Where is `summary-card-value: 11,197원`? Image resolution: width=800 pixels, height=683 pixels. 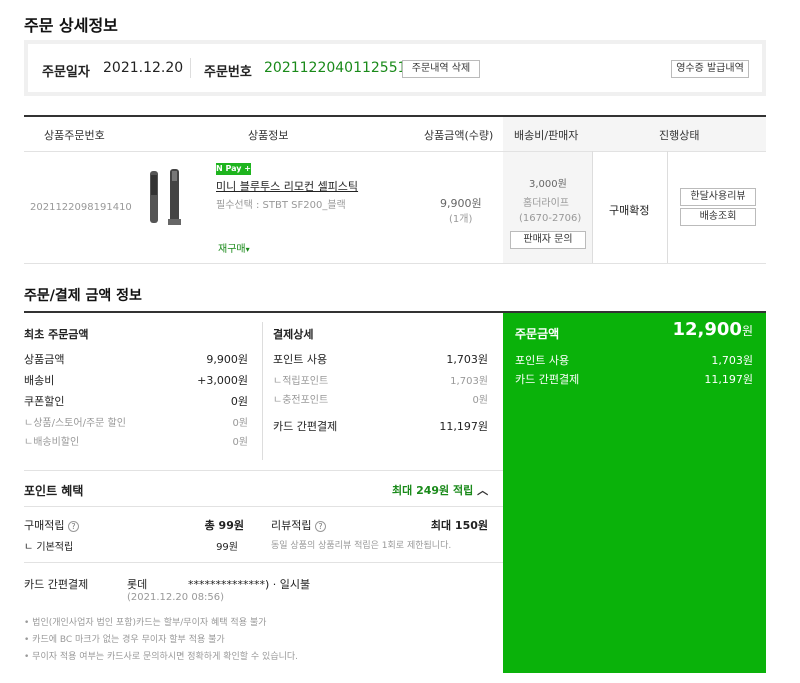 summary-card-value: 11,197원 is located at coordinates (728, 379).